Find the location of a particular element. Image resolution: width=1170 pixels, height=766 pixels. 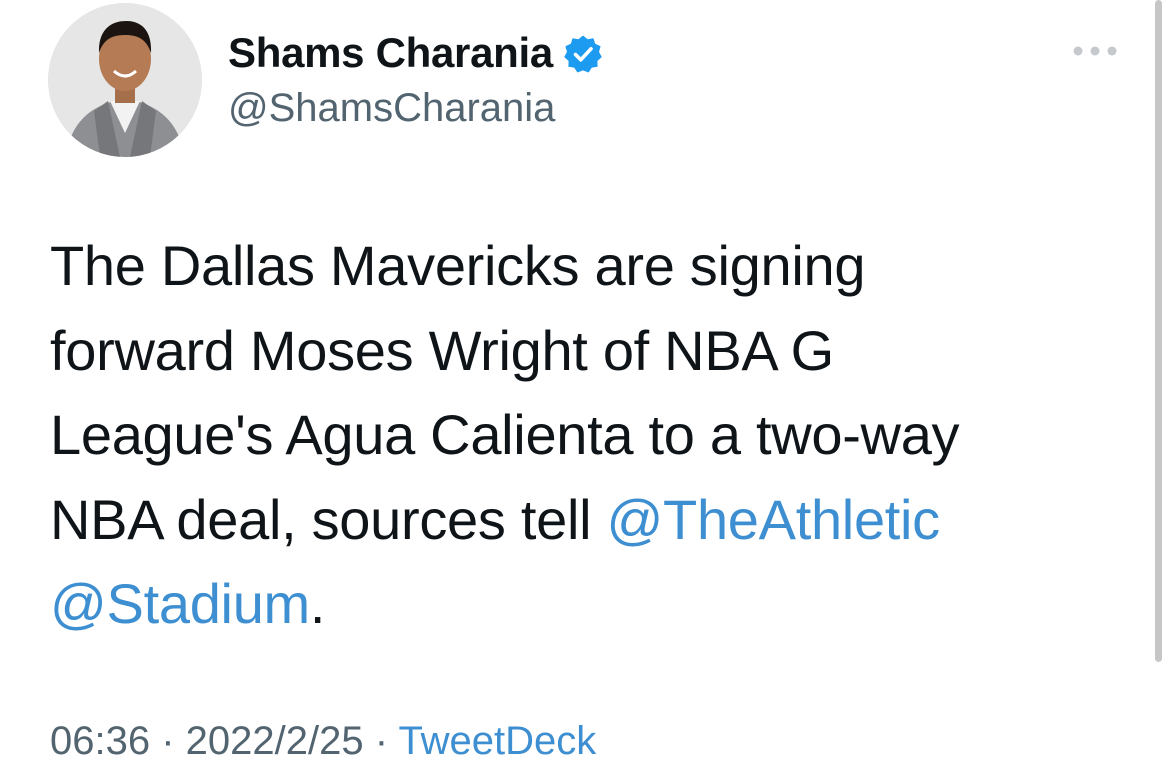

tweet-meta: 06:36 · 2022/2/25 · TweetDeck is located at coordinates (323, 741).